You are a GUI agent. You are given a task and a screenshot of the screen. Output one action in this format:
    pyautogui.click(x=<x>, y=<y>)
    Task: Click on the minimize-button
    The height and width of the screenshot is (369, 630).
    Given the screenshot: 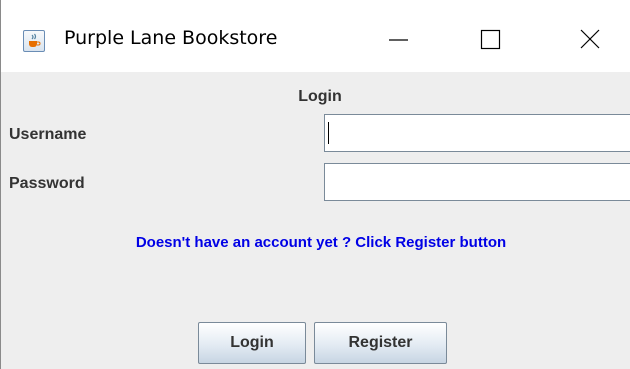 What is the action you would take?
    pyautogui.click(x=398, y=39)
    